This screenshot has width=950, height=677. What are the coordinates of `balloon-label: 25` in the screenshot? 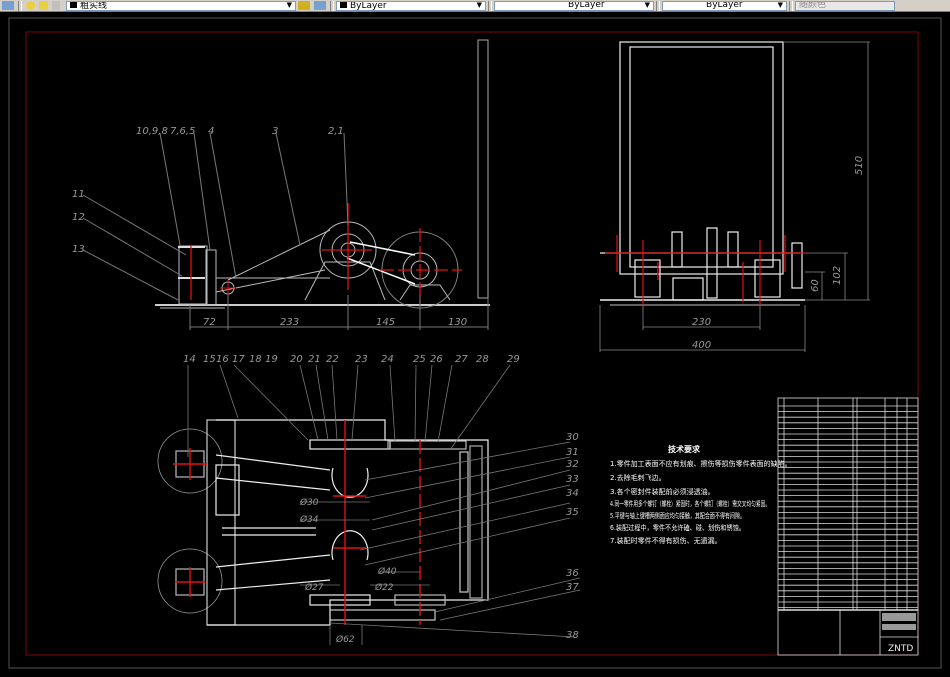 It's located at (419, 359).